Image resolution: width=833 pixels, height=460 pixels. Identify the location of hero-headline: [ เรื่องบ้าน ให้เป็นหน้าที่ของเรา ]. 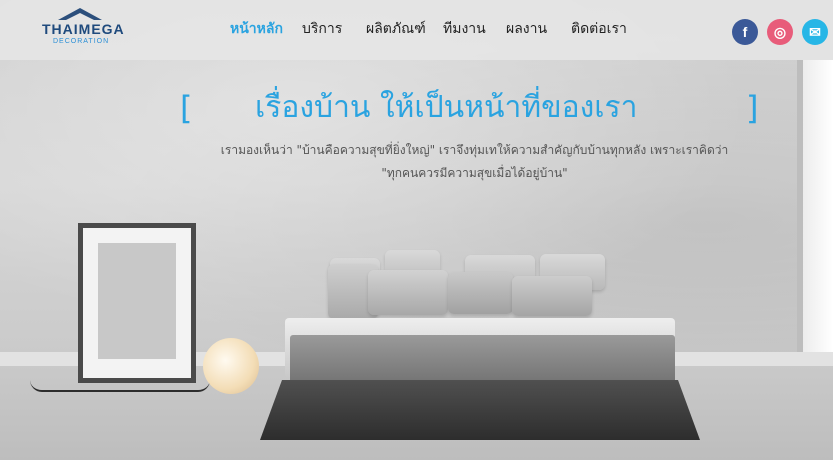
(416, 109).